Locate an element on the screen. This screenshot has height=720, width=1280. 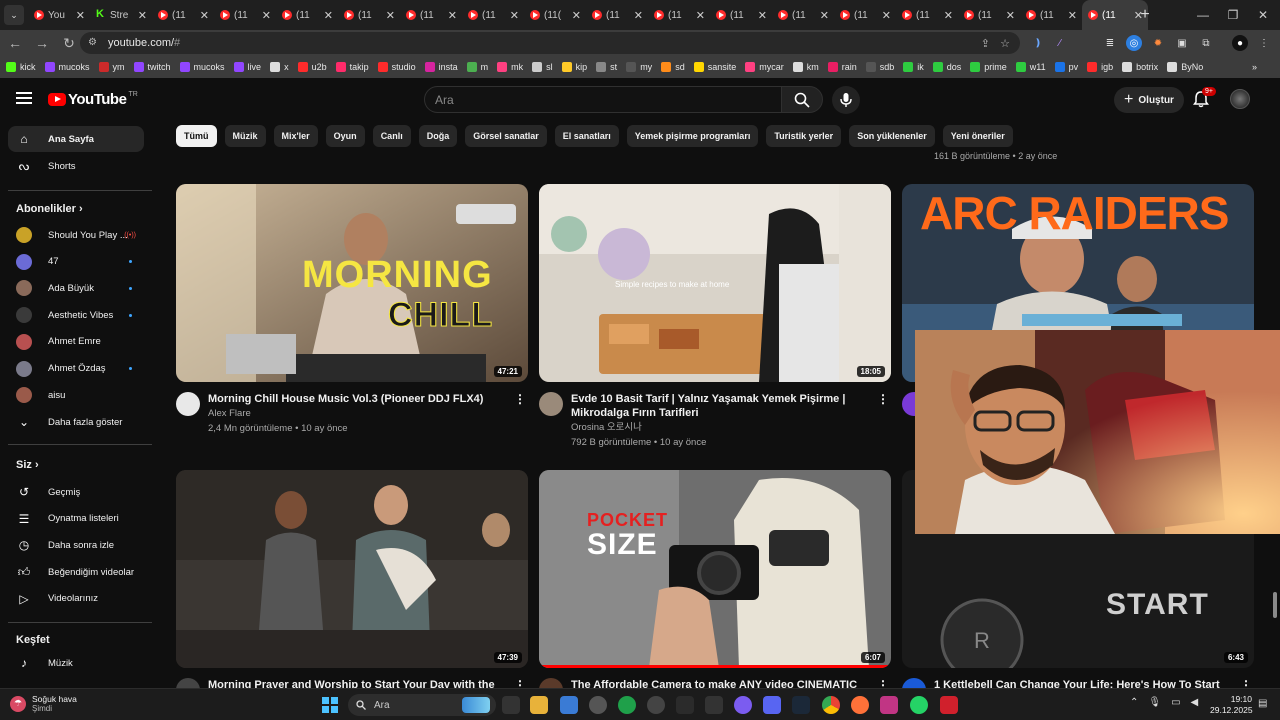
sidebar-item-home: ⌂ Ana Sayfa is located at coordinates (76, 139).